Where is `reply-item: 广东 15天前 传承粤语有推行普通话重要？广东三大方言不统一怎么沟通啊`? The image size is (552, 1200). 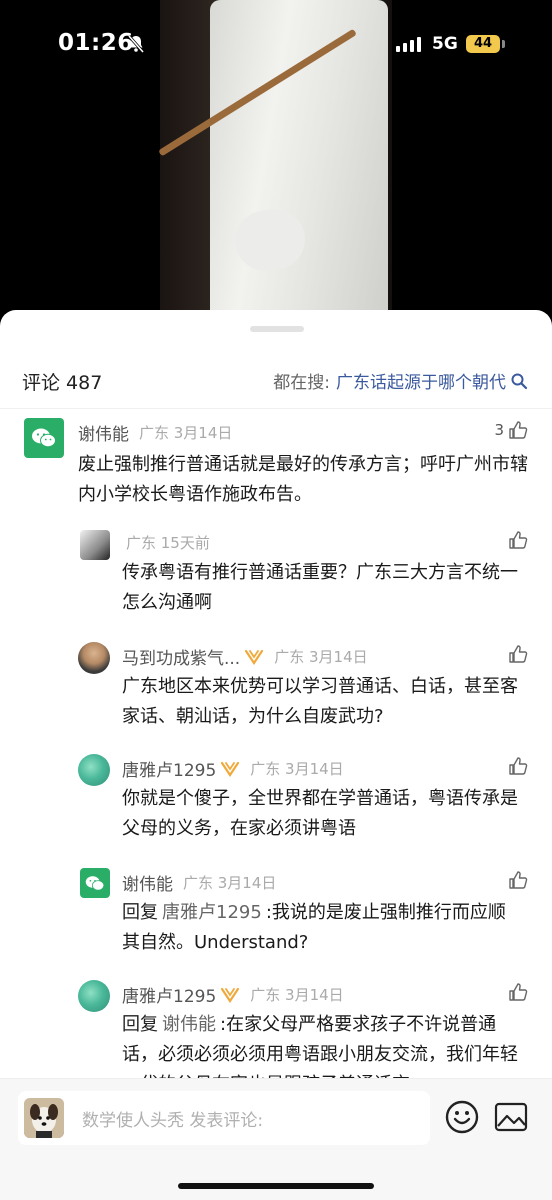 reply-item: 广东 15天前 传承粤语有推行普通话重要？广东三大方言不统一怎么沟通啊 is located at coordinates (276, 577).